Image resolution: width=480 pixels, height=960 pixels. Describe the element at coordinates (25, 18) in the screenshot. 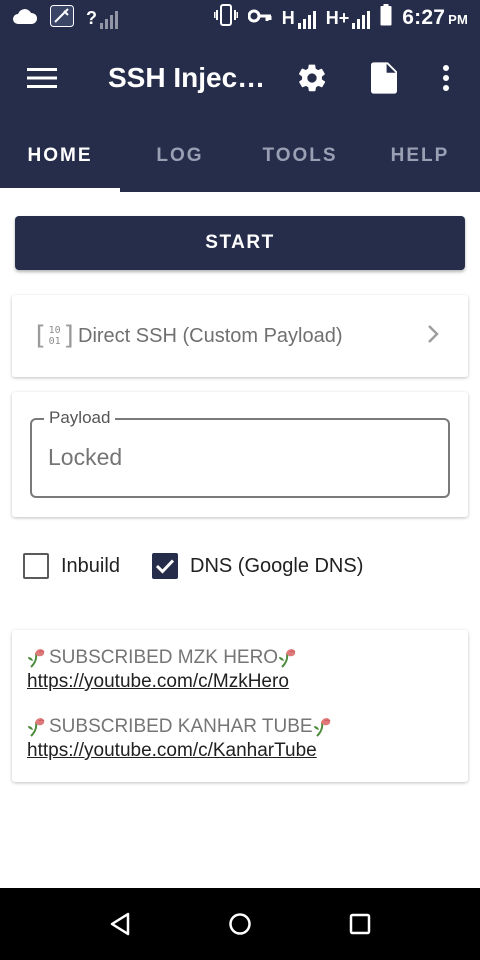

I see `cloud-icon` at that location.